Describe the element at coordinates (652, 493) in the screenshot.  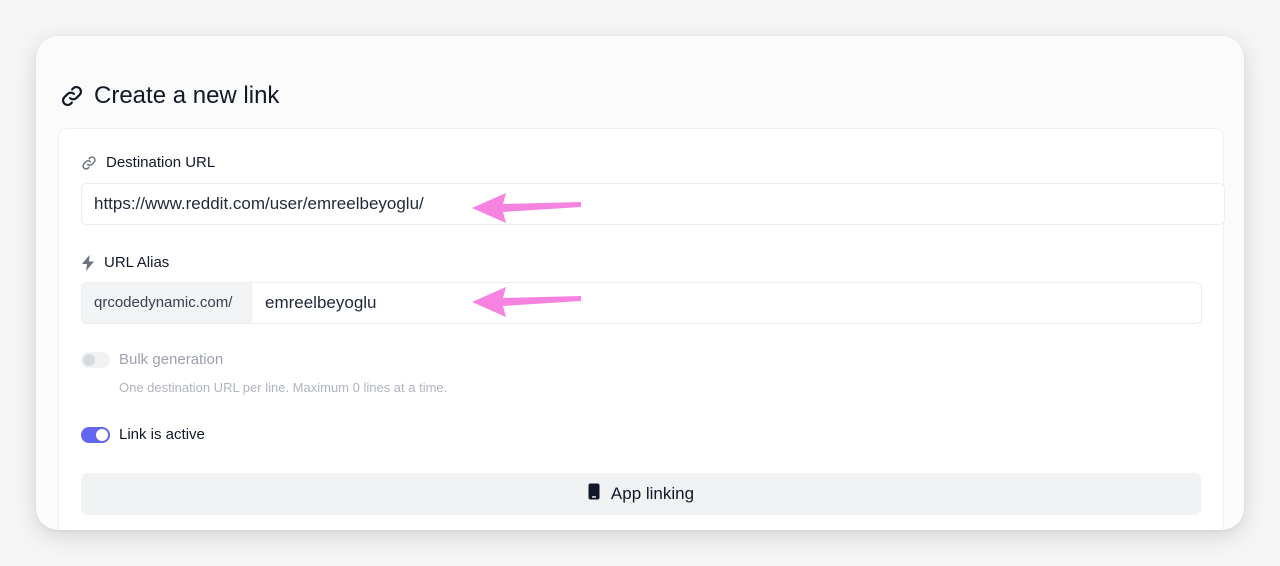
I see `app-linking-label: App linking` at that location.